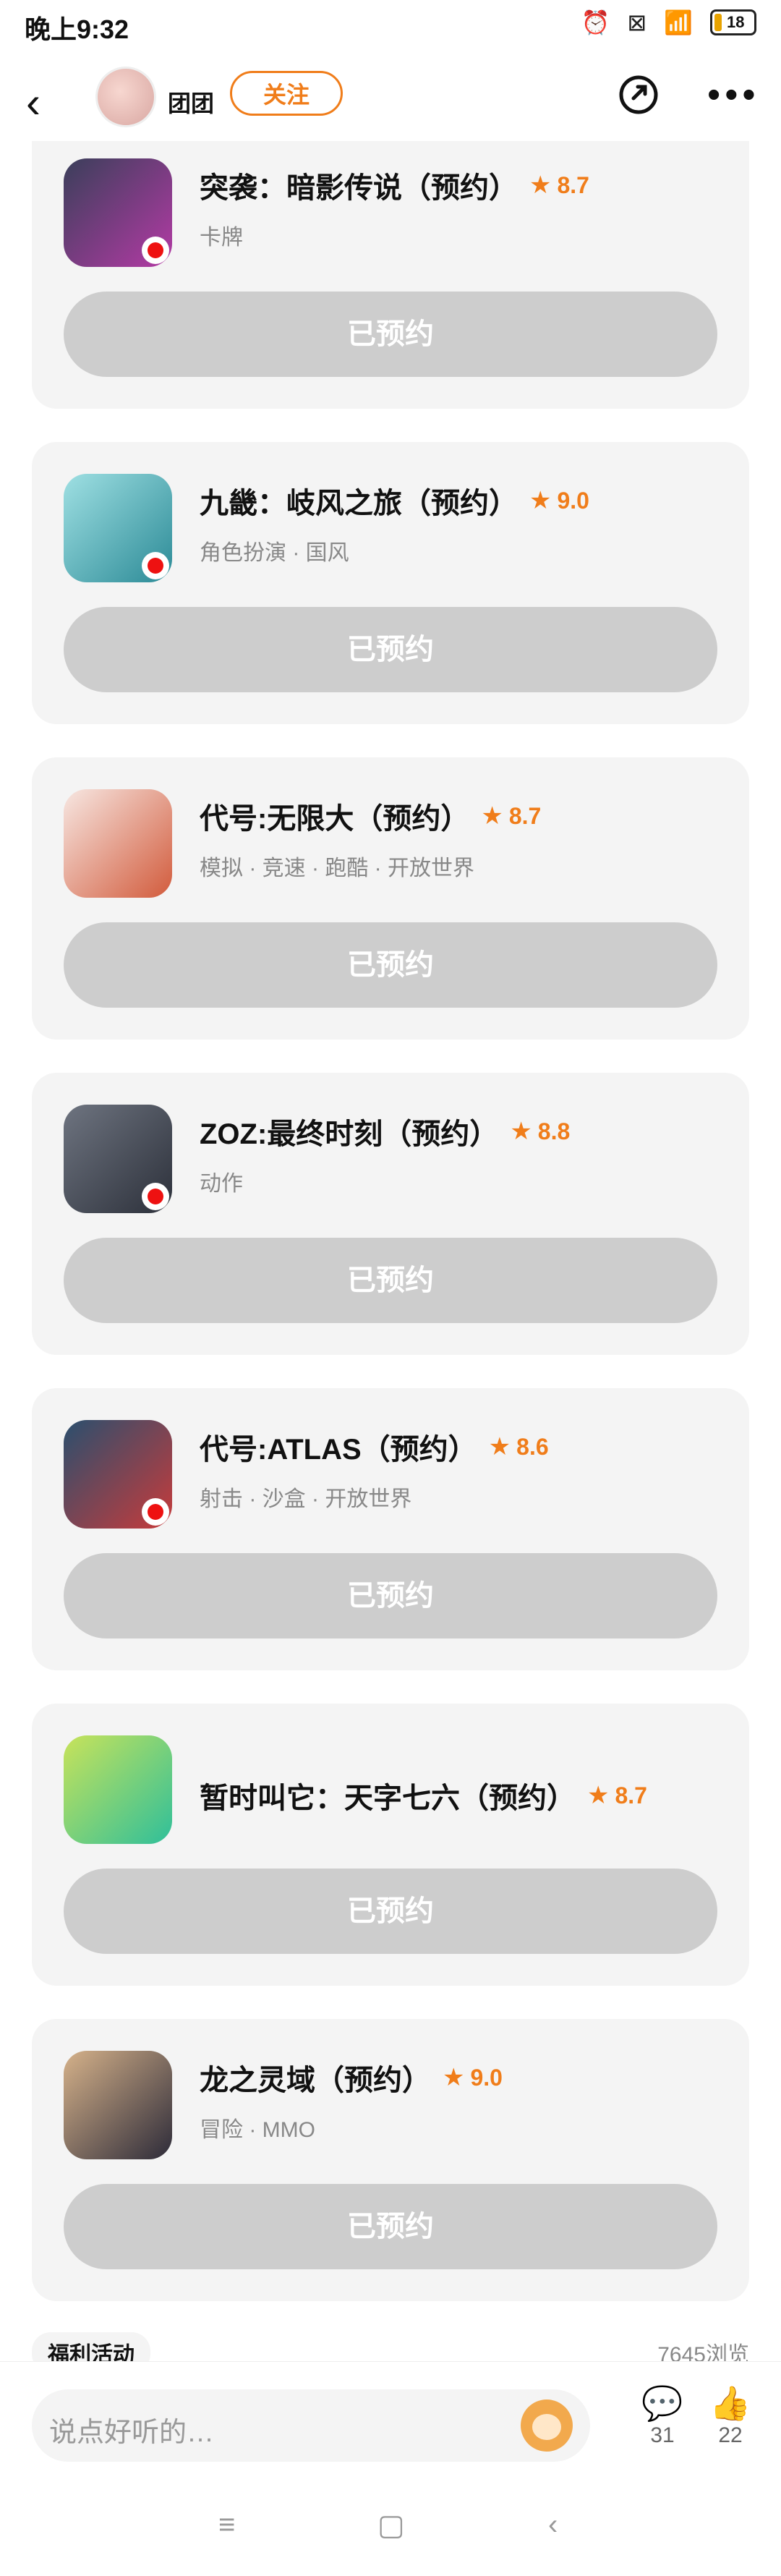  What do you see at coordinates (306, 1499) in the screenshot?
I see `game-tags: 射击 · 沙盒 · 开放世界` at bounding box center [306, 1499].